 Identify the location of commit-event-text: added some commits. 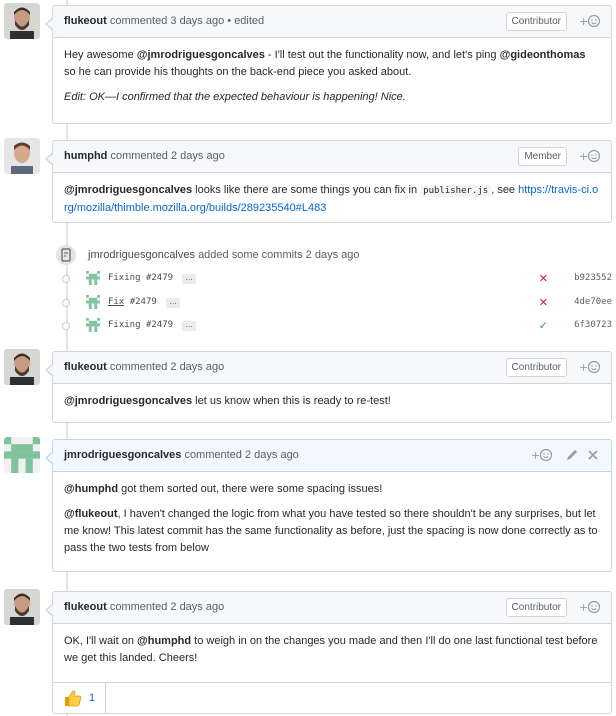
(250, 255).